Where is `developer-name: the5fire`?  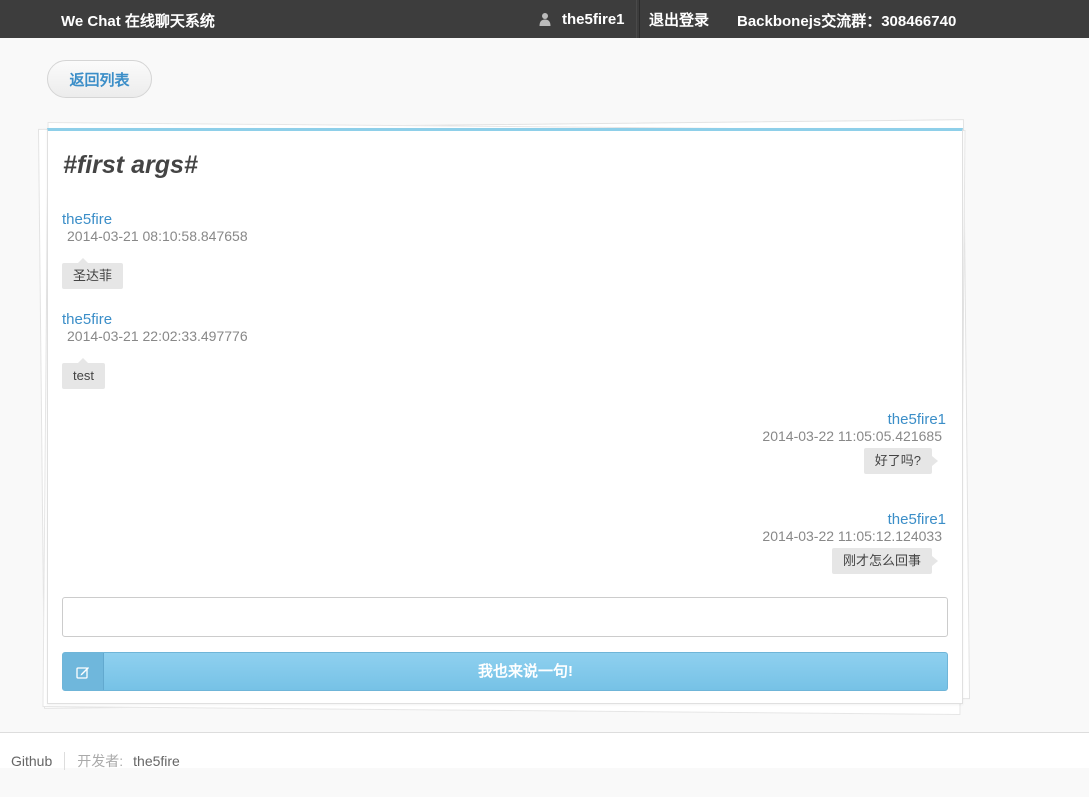 developer-name: the5fire is located at coordinates (156, 761).